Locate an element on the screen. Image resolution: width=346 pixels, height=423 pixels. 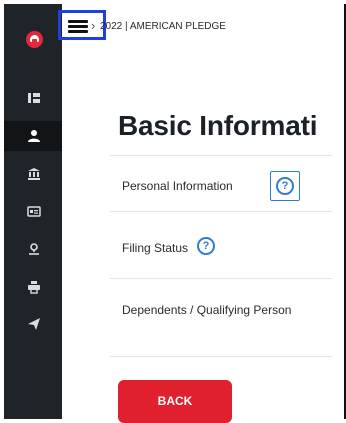
id-card-icon is located at coordinates (34, 211).